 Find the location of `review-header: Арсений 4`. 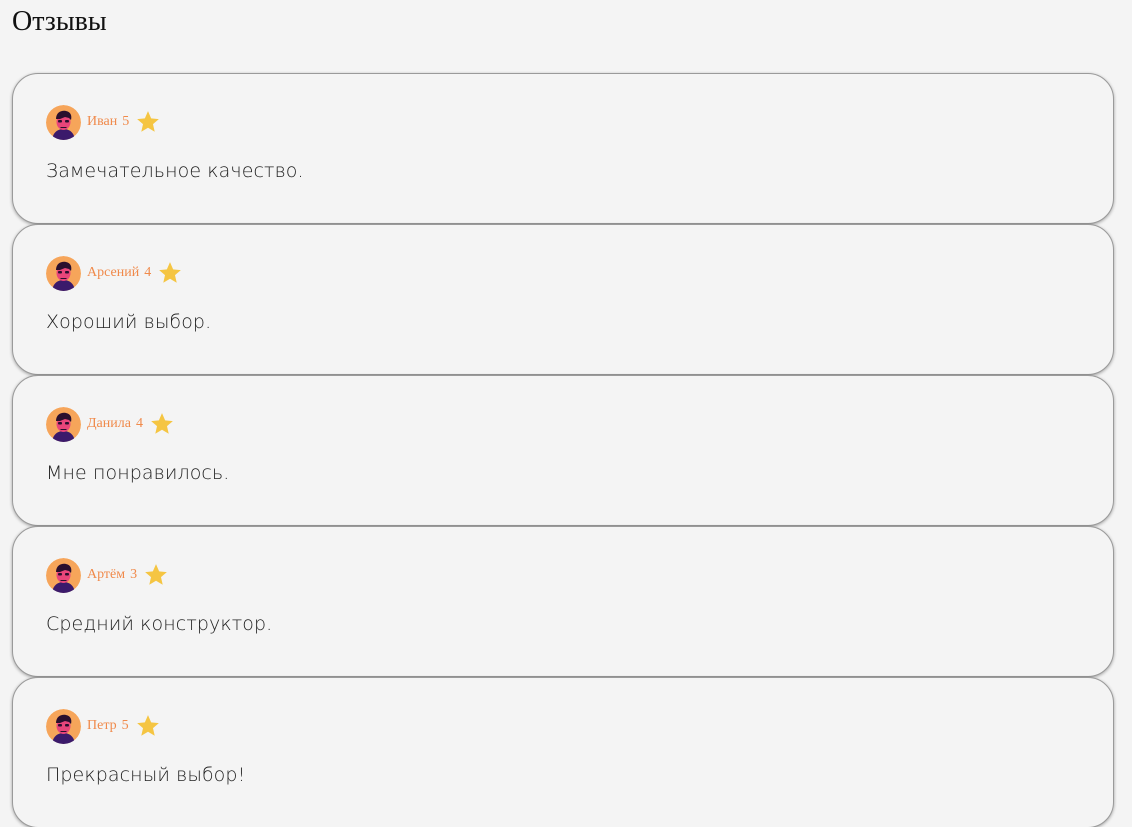

review-header: Арсений 4 is located at coordinates (114, 273).